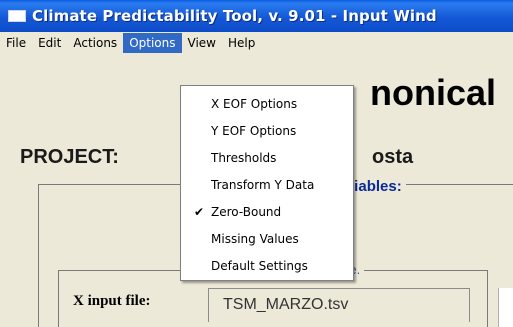  I want to click on menu-item-label: Thresholds, so click(244, 158).